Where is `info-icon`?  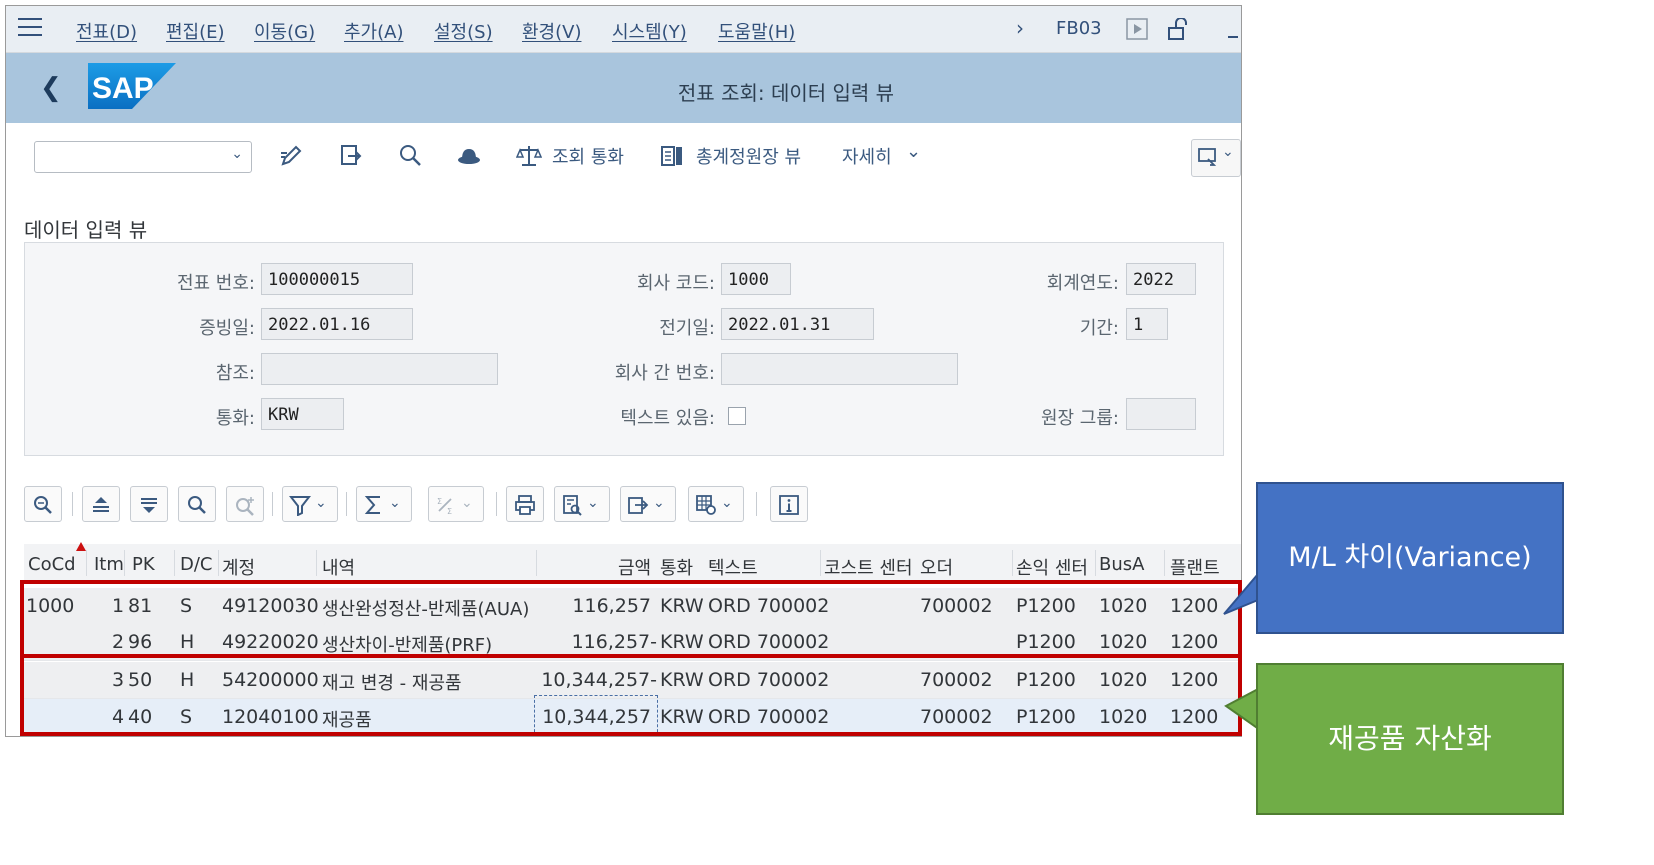
info-icon is located at coordinates (789, 505).